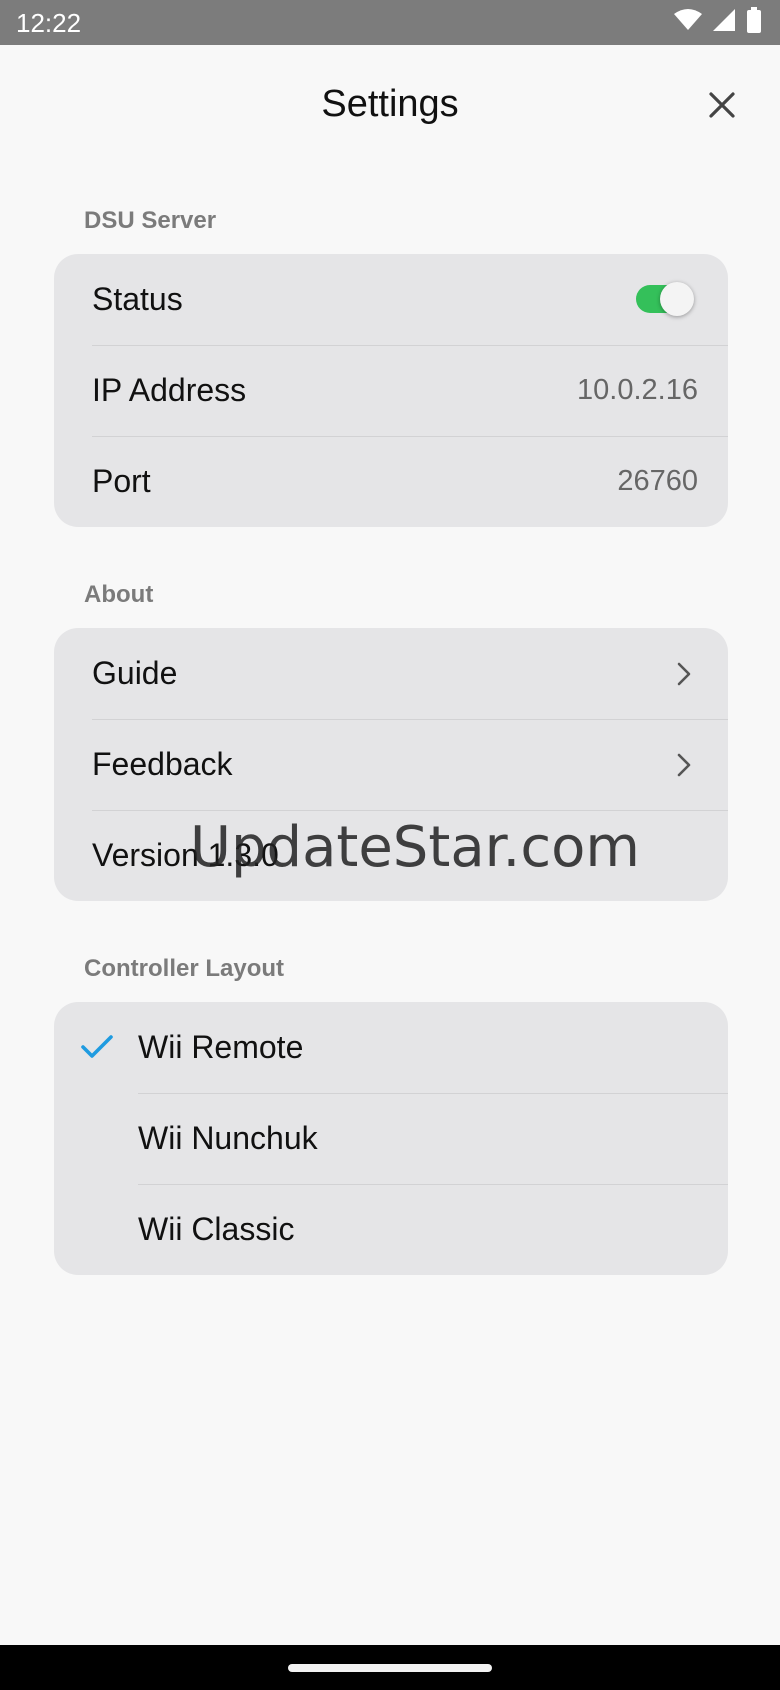 The width and height of the screenshot is (780, 1690). I want to click on layout-option-label: Wii Classic, so click(216, 1229).